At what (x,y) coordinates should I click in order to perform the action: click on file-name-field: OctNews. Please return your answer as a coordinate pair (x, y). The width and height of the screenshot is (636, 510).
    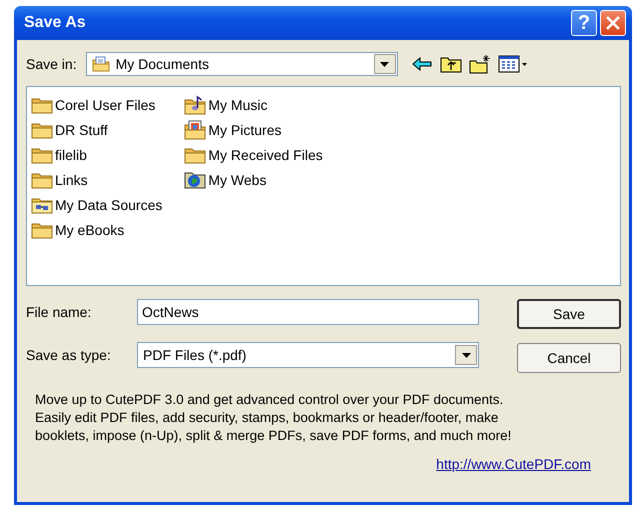
    Looking at the image, I should click on (308, 312).